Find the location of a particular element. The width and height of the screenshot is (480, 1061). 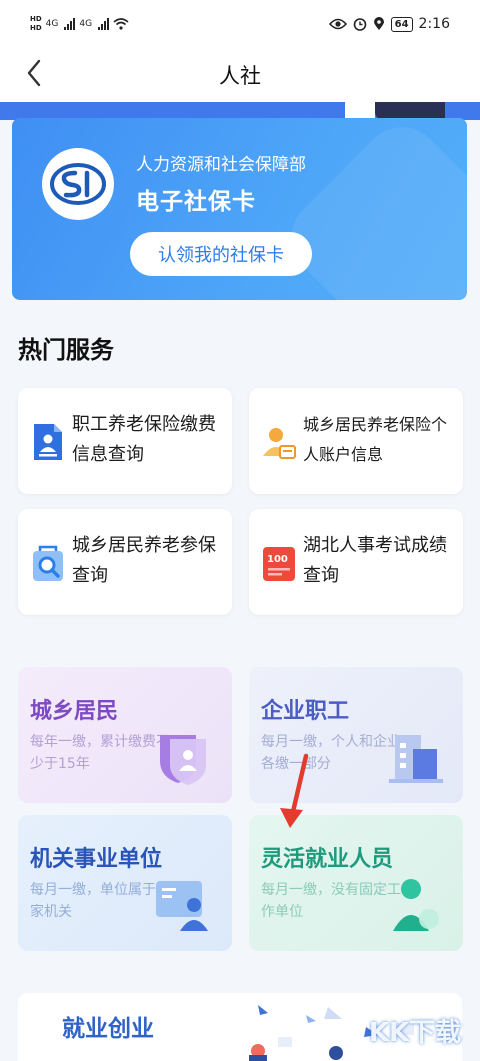

search-bag-icon is located at coordinates (48, 563).